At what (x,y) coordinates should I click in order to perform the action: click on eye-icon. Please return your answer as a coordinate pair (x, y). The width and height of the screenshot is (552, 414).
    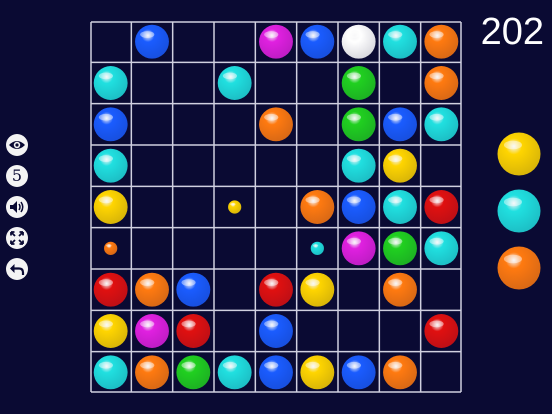
    Looking at the image, I should click on (17, 145).